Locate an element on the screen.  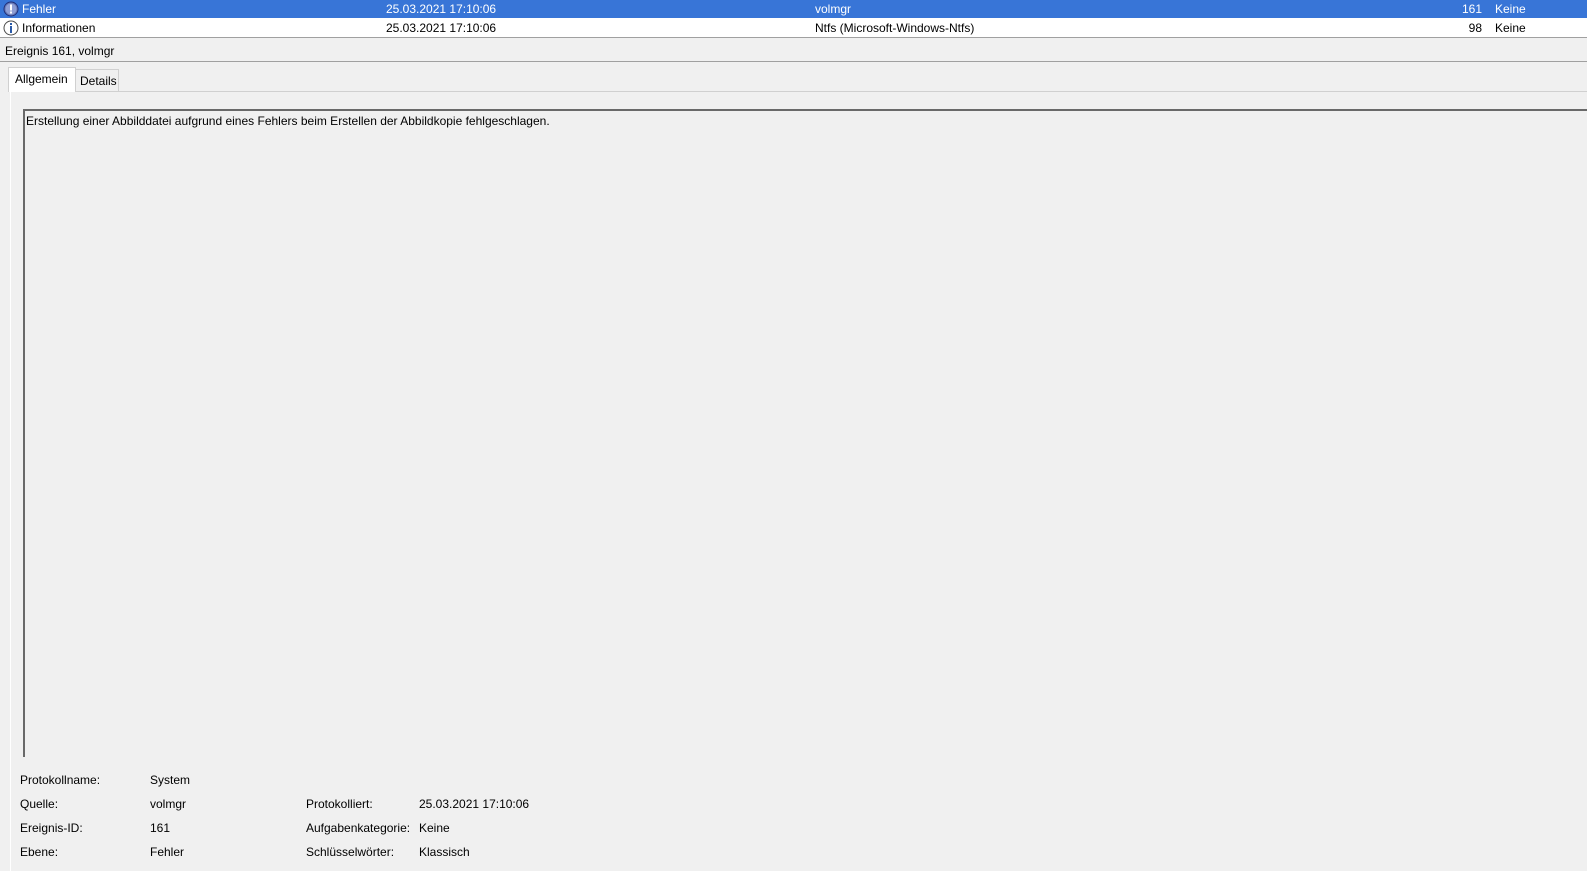
tab-details: Details is located at coordinates (97, 80).